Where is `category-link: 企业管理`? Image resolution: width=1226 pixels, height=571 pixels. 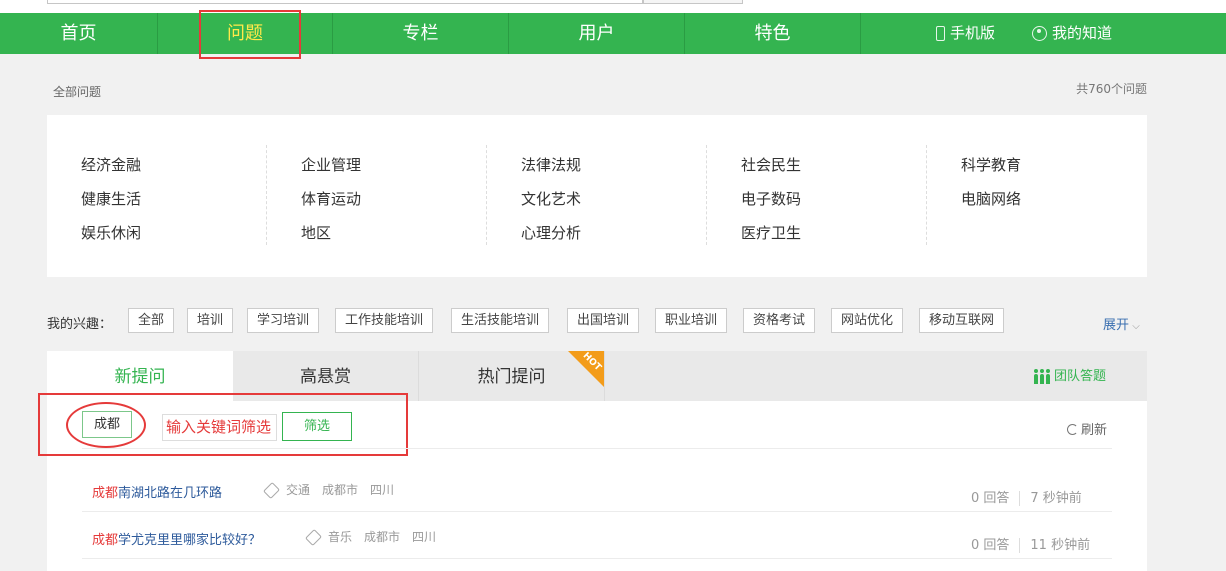 category-link: 企业管理 is located at coordinates (331, 164).